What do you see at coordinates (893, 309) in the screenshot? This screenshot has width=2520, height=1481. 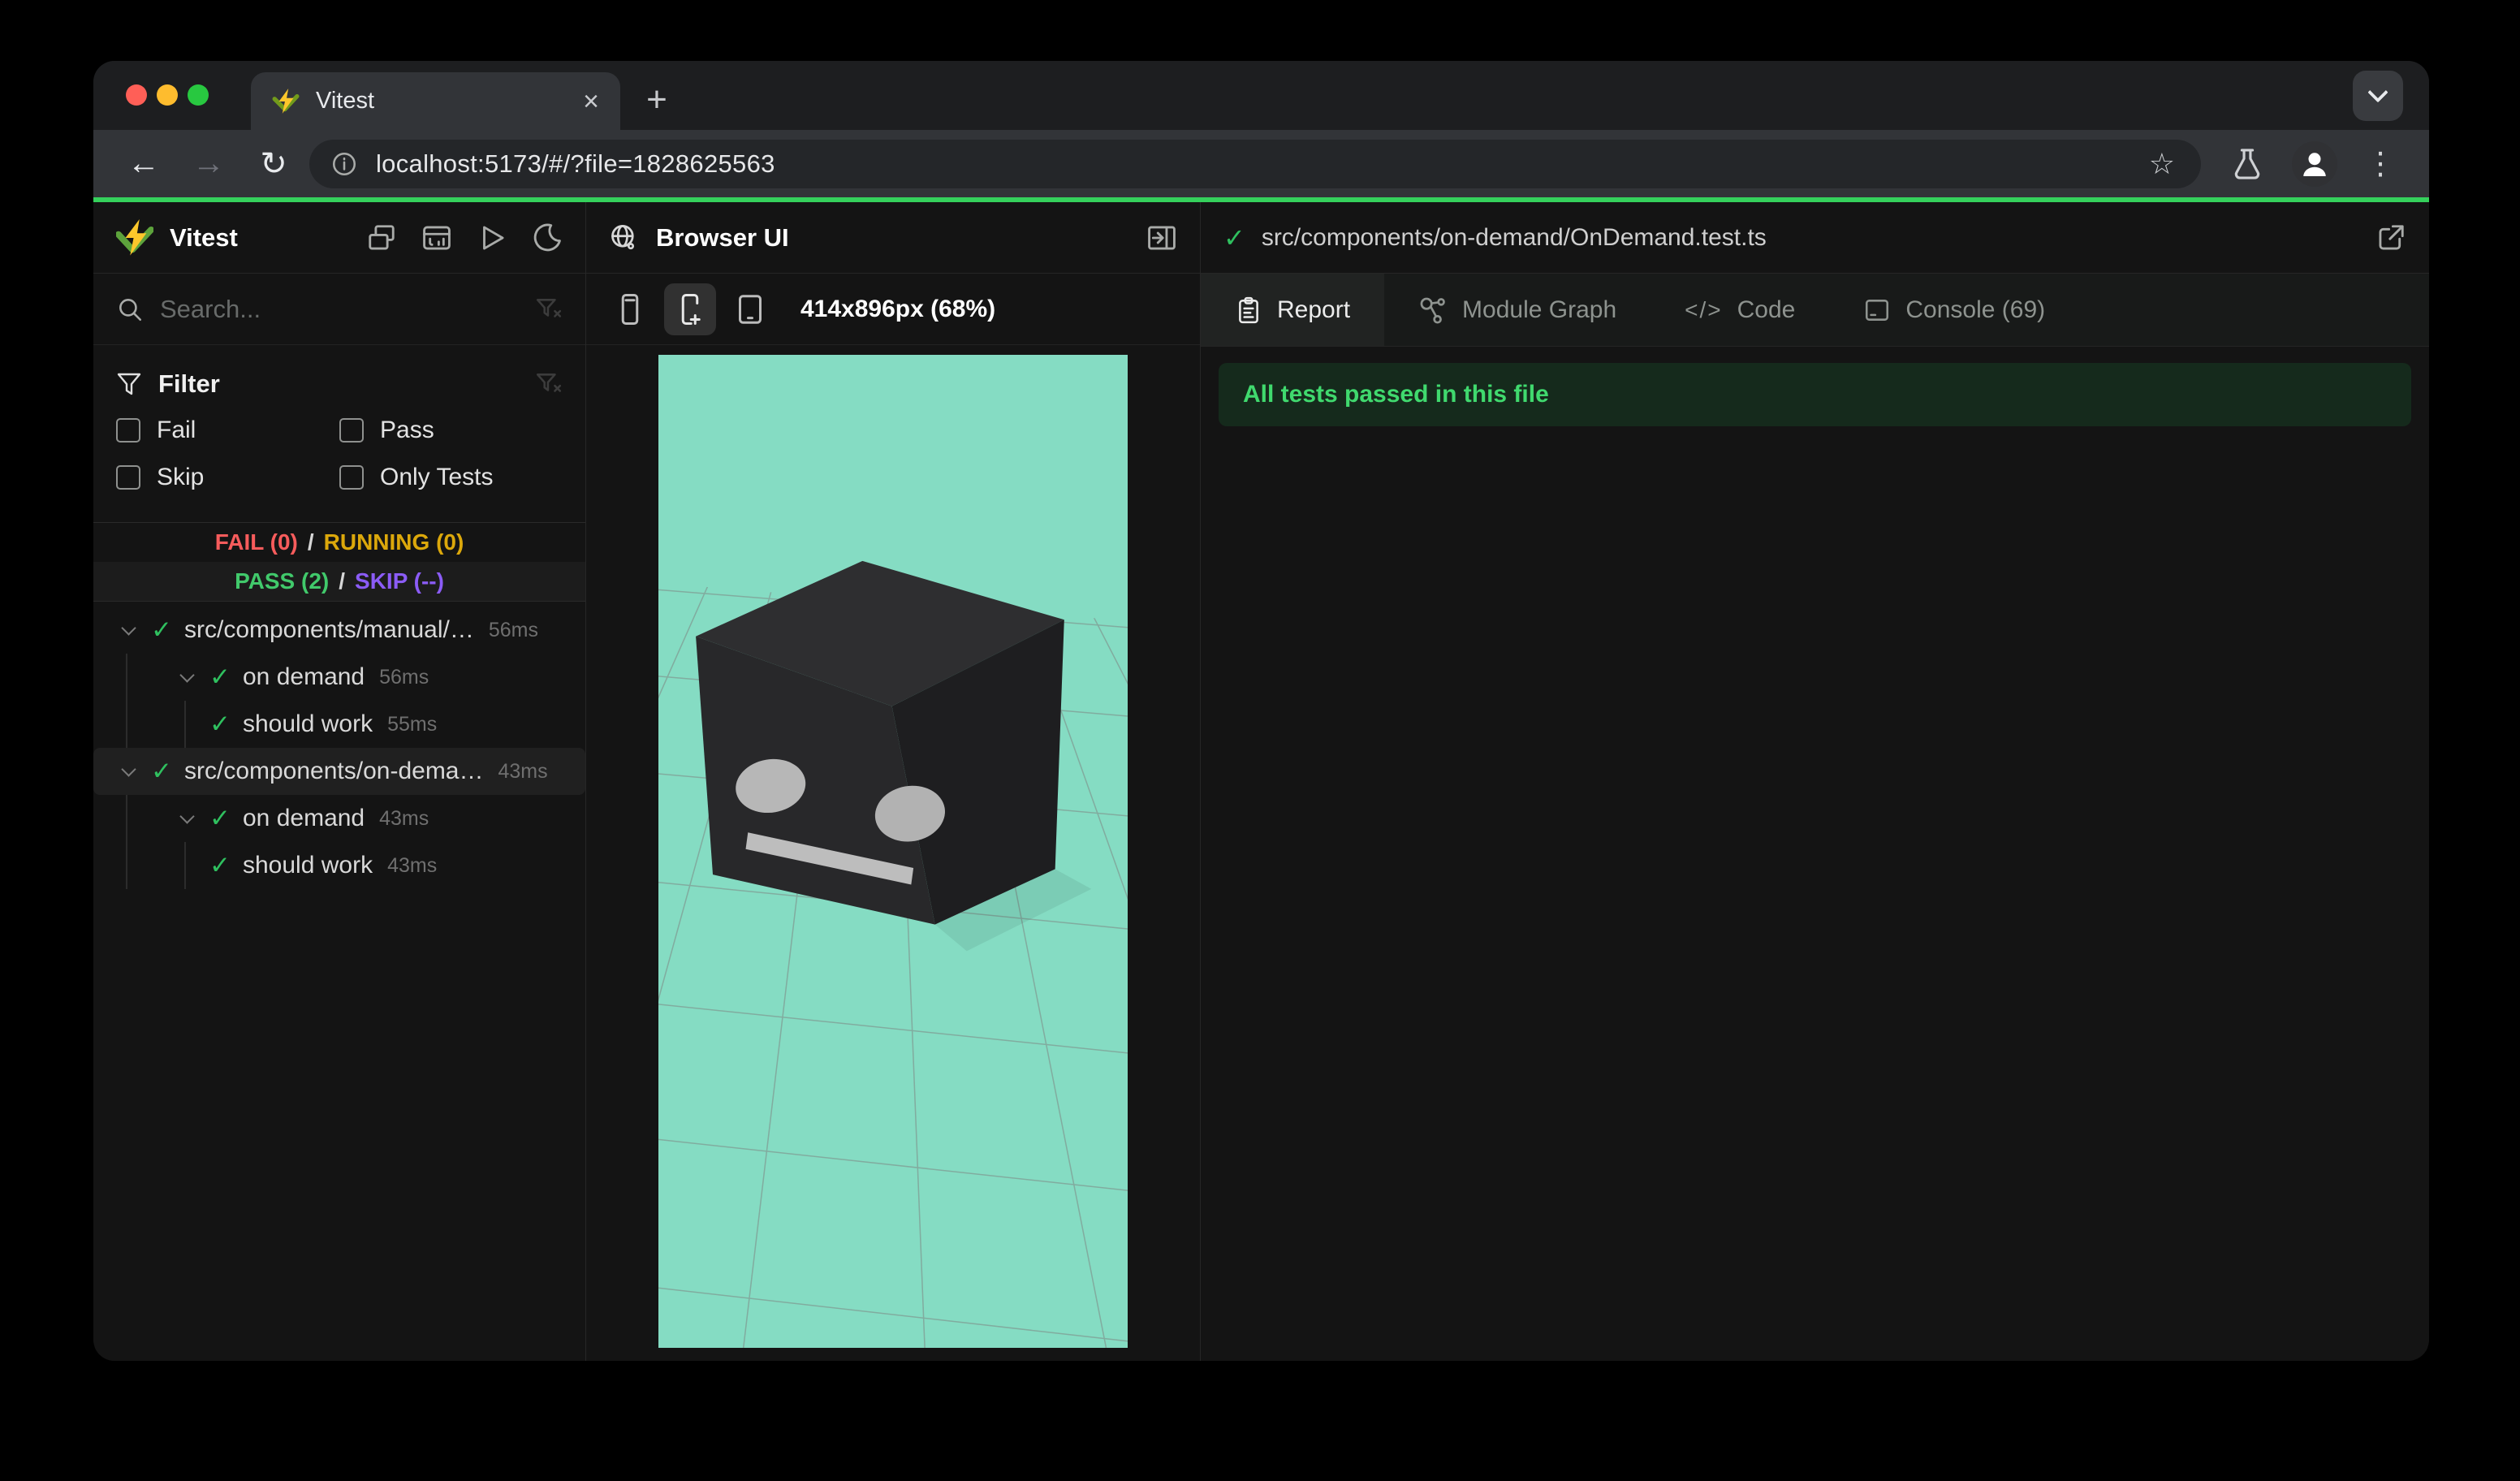 I see `device-toolbar: 414x896px (68%)` at bounding box center [893, 309].